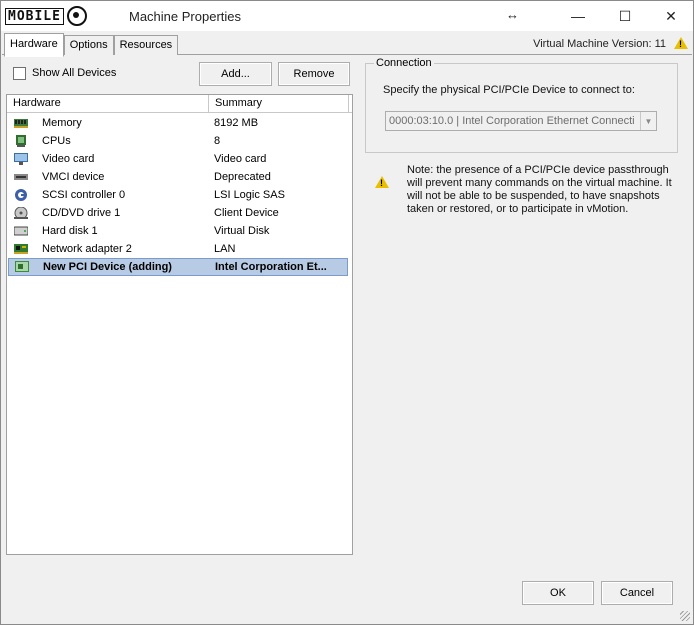 Image resolution: width=694 pixels, height=625 pixels. Describe the element at coordinates (68, 159) in the screenshot. I see `device-name: Video card` at that location.